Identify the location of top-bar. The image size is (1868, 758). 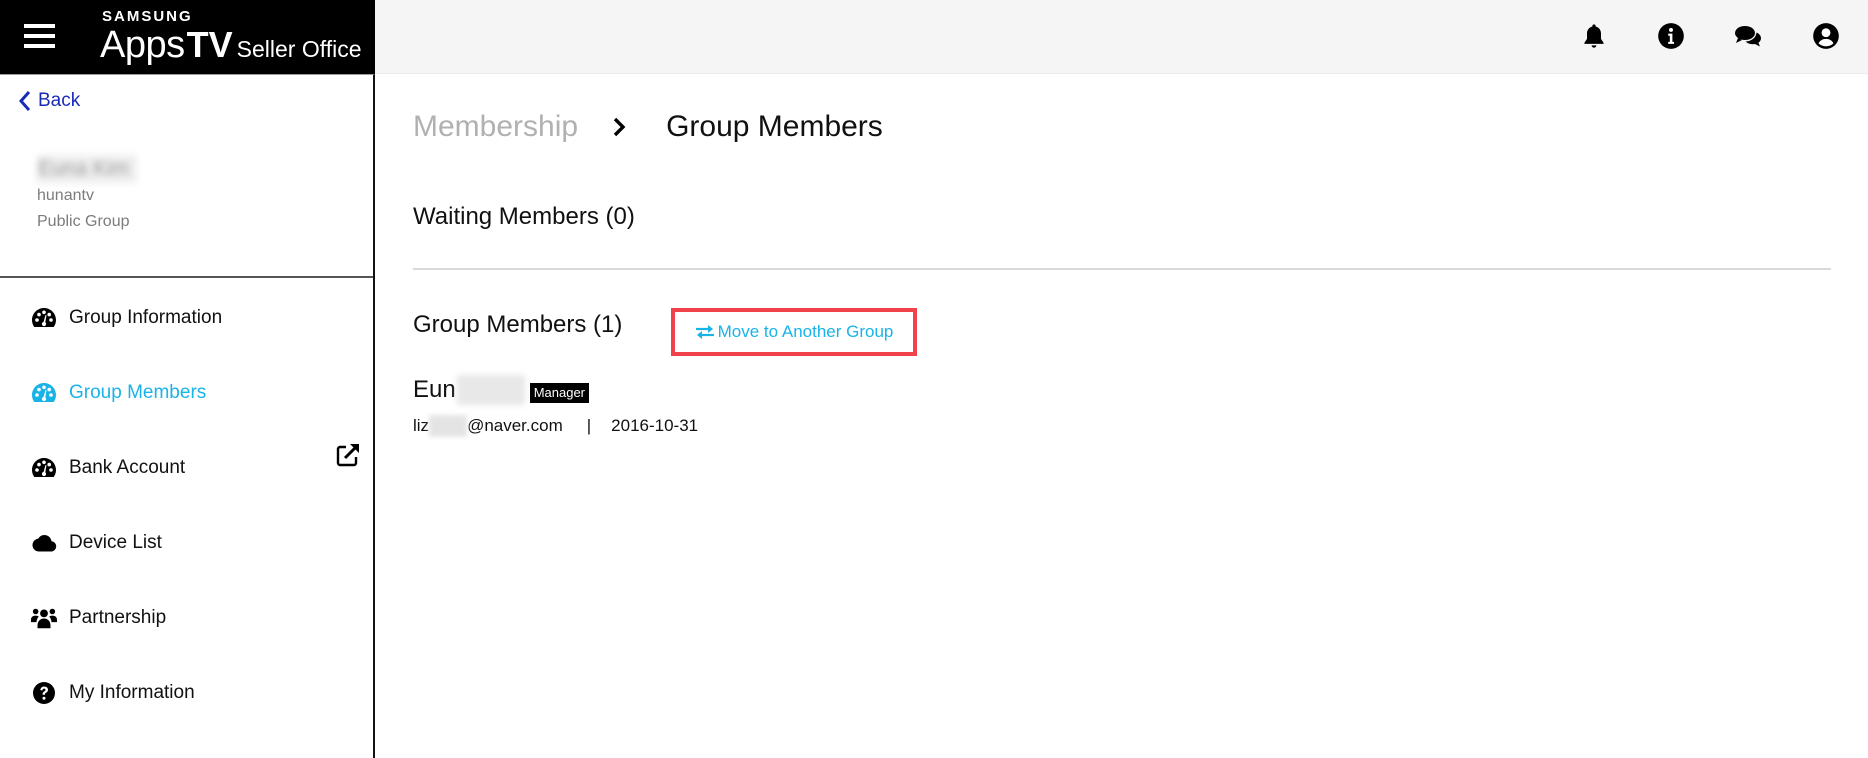
(1121, 37).